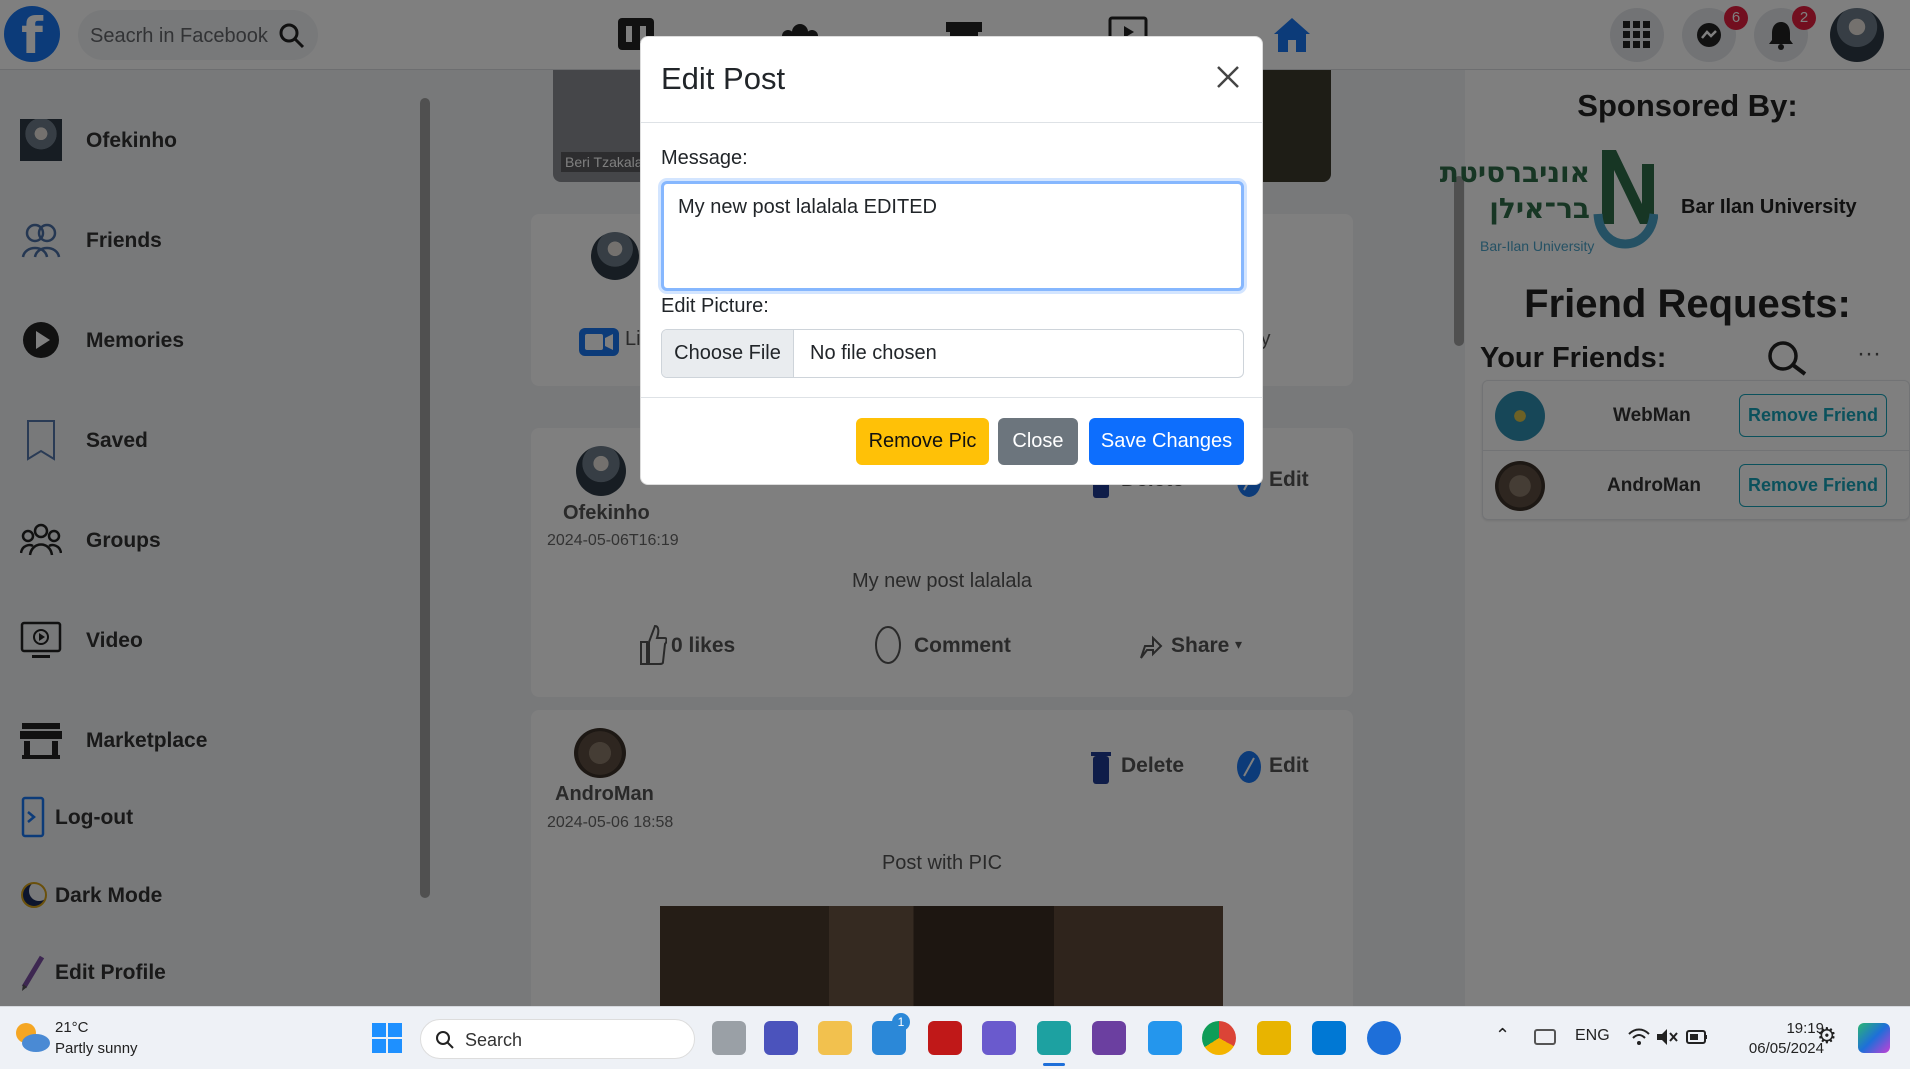  Describe the element at coordinates (1667, 1037) in the screenshot. I see `volume-muted-icon` at that location.